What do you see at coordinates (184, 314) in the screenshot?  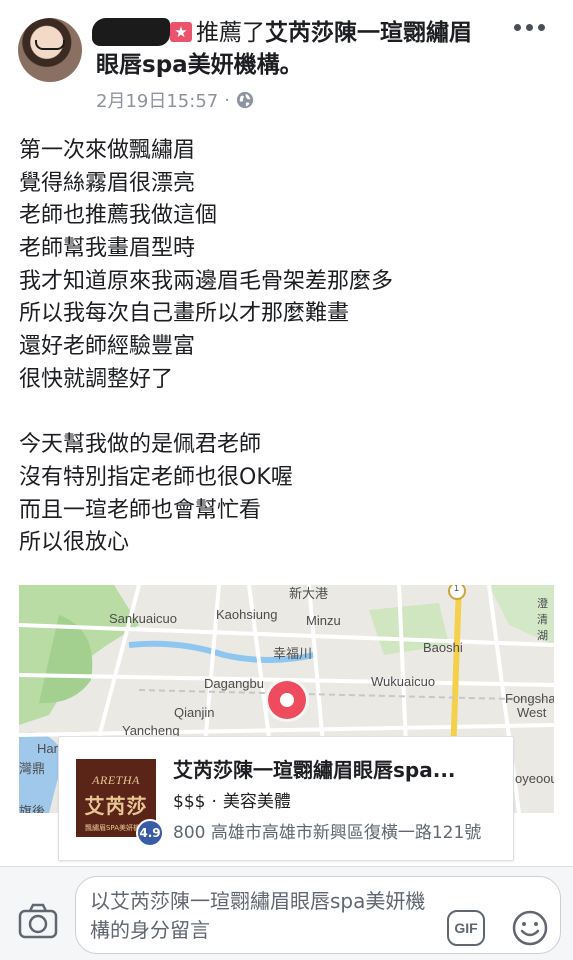 I see `post-text-line: 所以我每次自己畫所以才那麼難畫` at bounding box center [184, 314].